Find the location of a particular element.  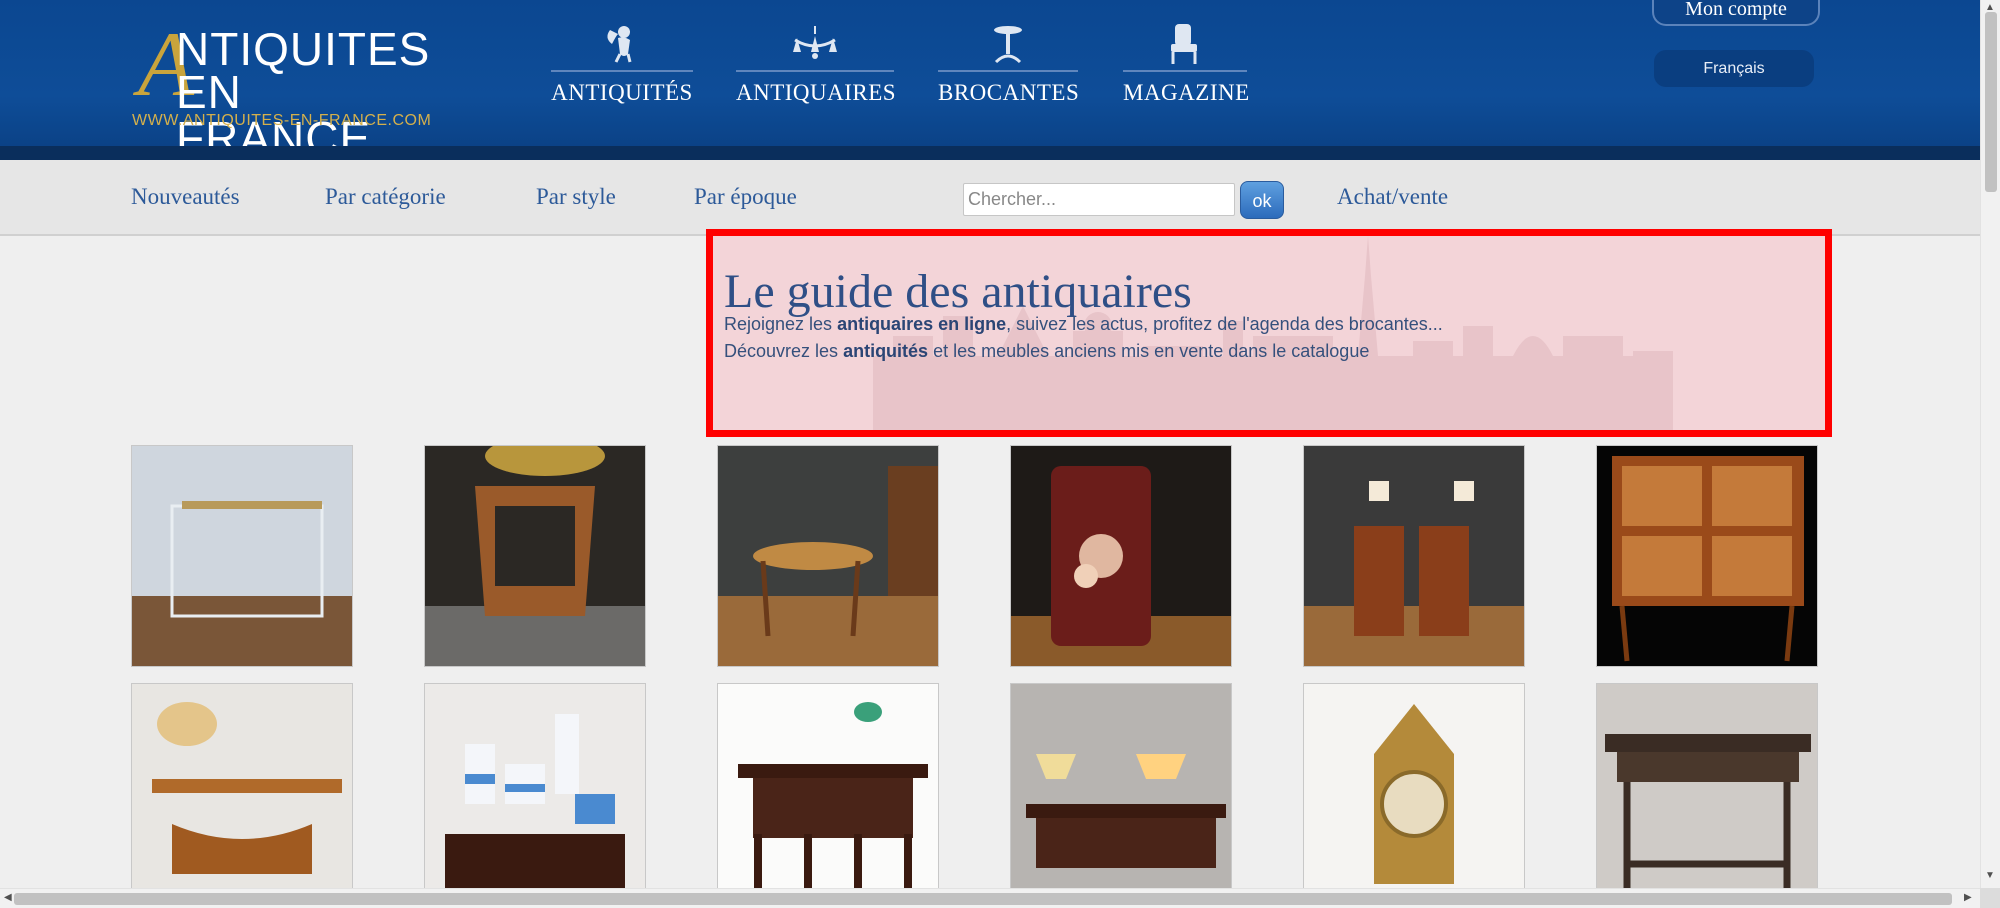

nav-magazine: MAGAZINE is located at coordinates (1186, 67).